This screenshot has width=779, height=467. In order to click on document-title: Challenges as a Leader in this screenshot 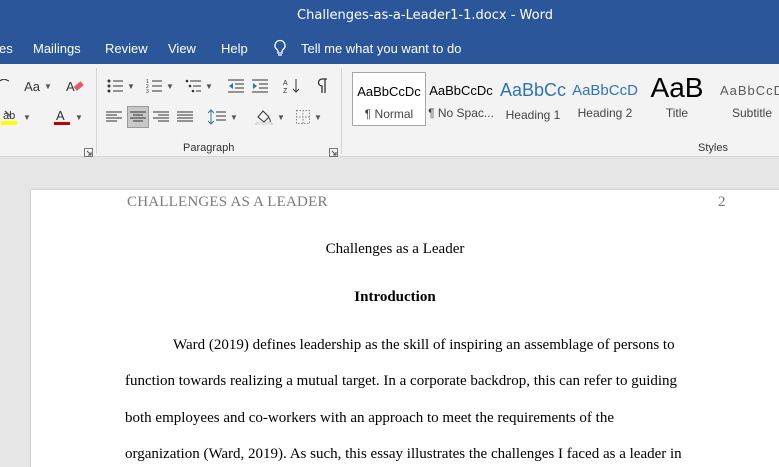, I will do `click(395, 249)`.